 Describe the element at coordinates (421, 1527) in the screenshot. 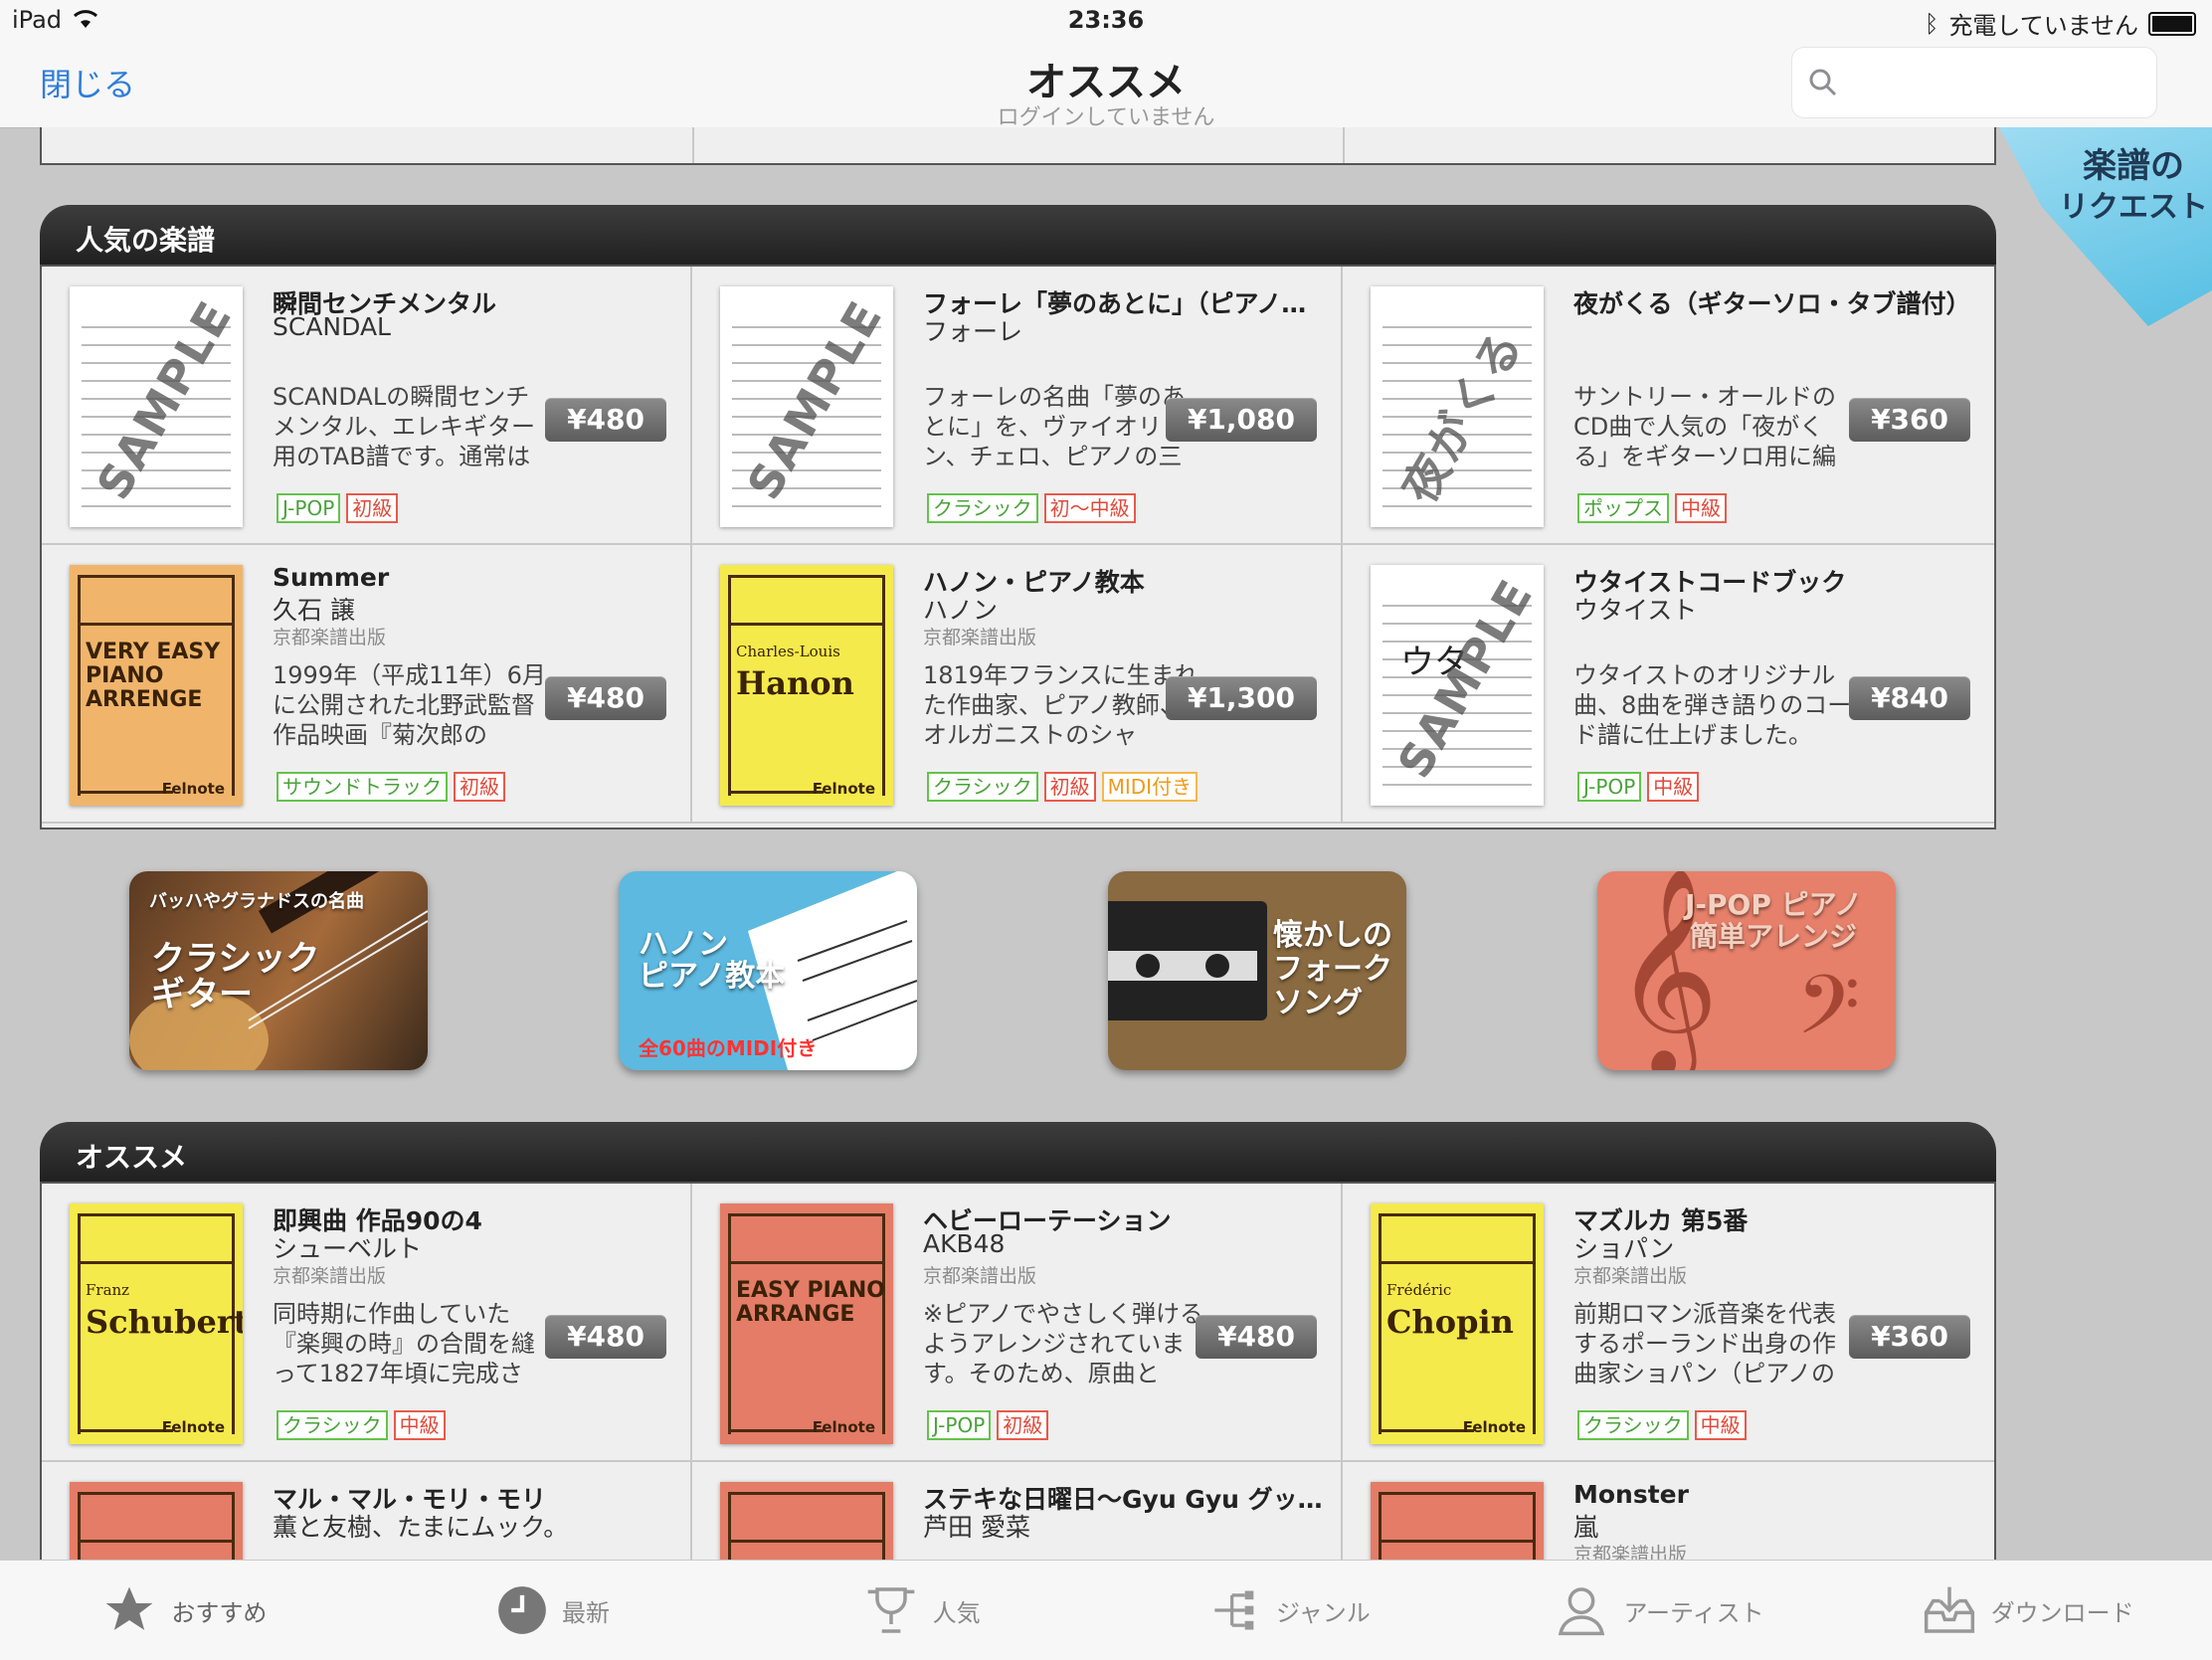

I see `score-artist: 薫と友樹、たまにムック。` at that location.